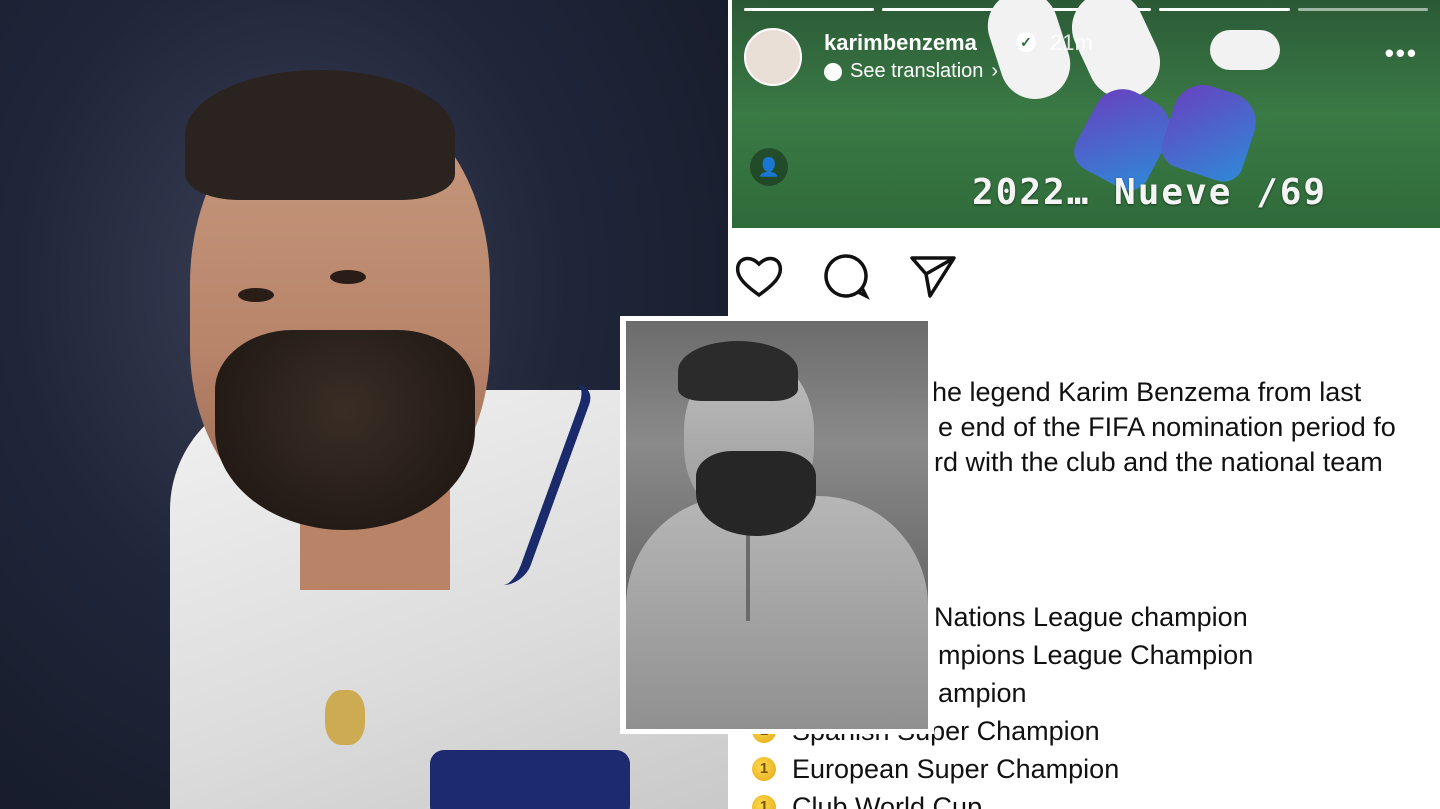  I want to click on inset-beard, so click(756, 493).